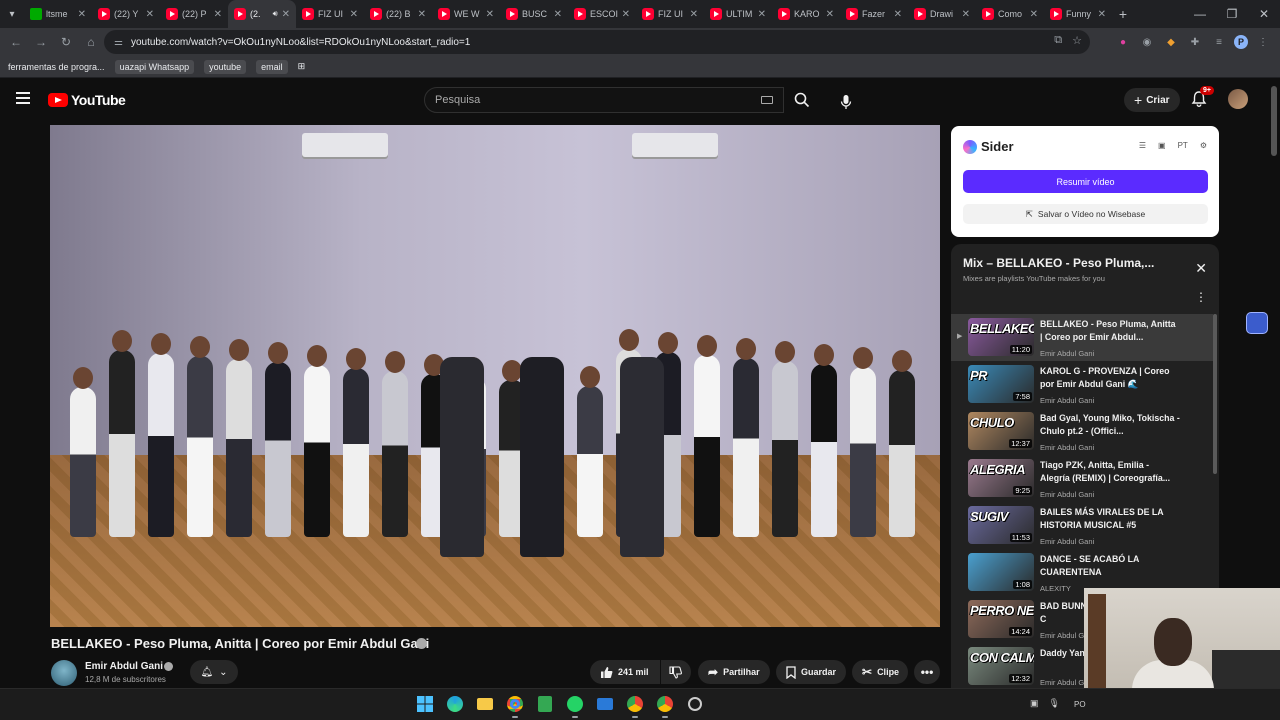 The width and height of the screenshot is (1280, 720). What do you see at coordinates (225, 66) in the screenshot?
I see `bookmark-item: youtube` at bounding box center [225, 66].